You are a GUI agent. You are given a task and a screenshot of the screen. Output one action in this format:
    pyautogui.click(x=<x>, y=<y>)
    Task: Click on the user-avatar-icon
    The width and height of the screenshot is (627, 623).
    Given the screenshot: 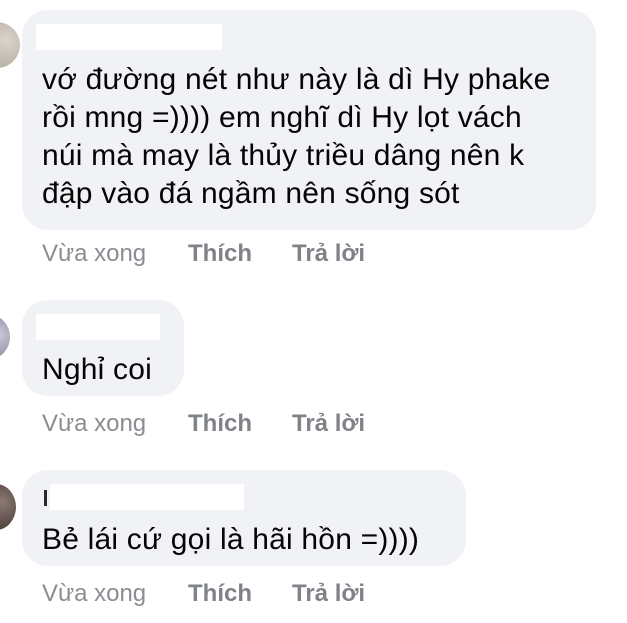 What is the action you would take?
    pyautogui.click(x=8, y=507)
    